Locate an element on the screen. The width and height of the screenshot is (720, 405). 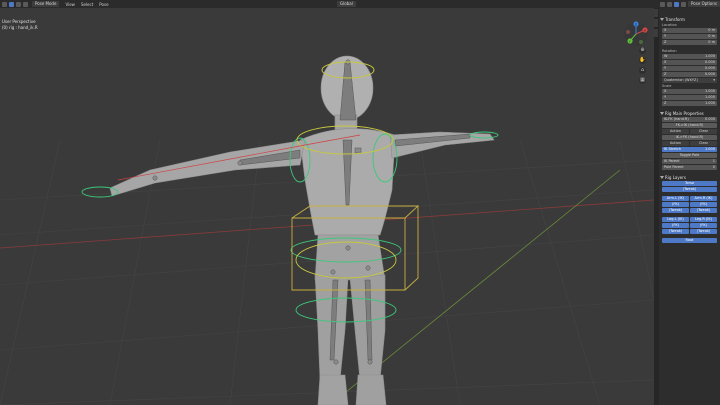
mode-dropdown: Pose Mode is located at coordinates (46, 4).